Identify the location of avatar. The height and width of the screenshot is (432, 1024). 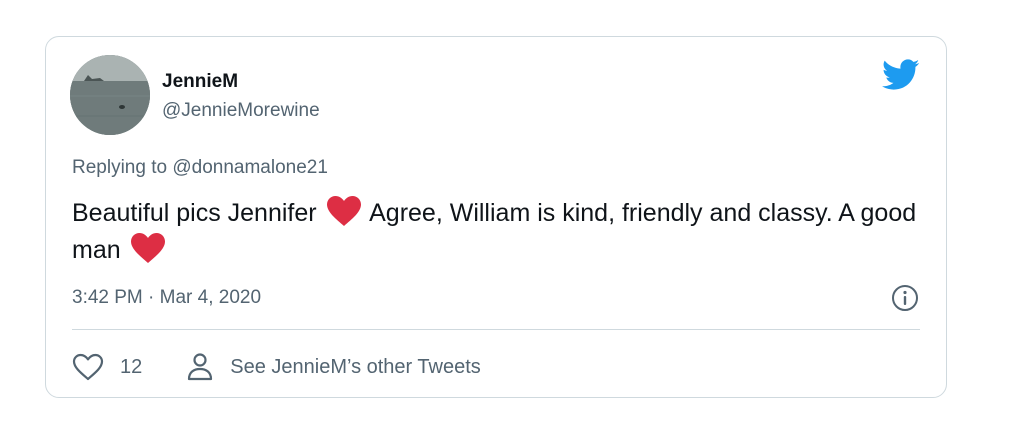
(110, 95).